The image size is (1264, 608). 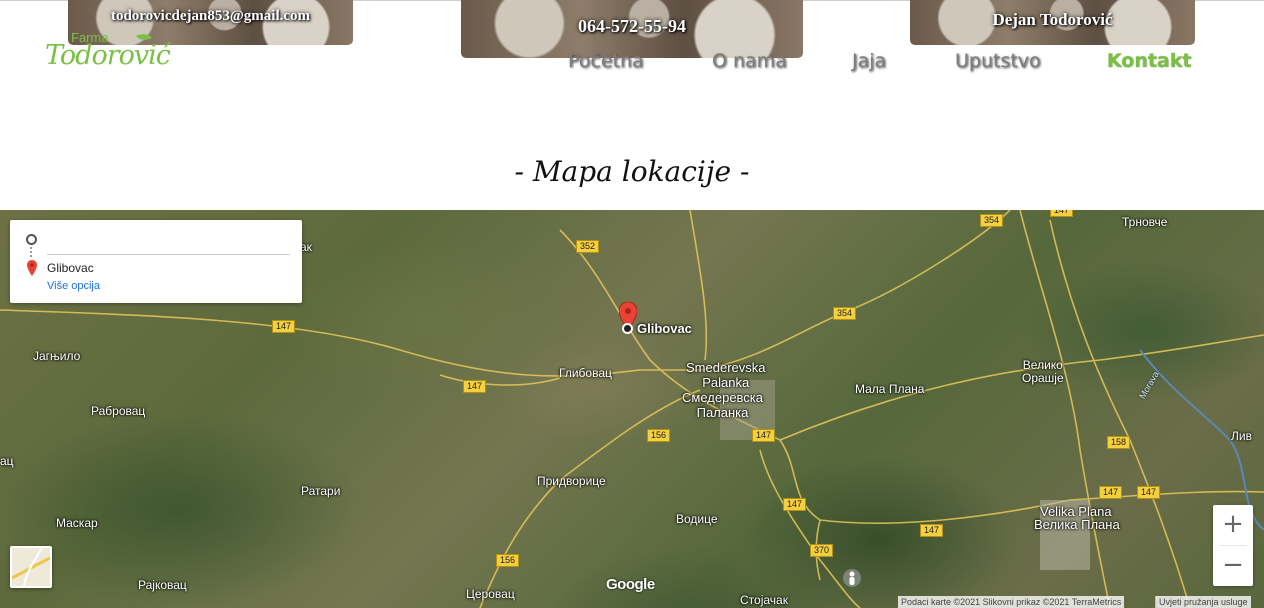 I want to click on place-label: Ратари, so click(x=321, y=491).